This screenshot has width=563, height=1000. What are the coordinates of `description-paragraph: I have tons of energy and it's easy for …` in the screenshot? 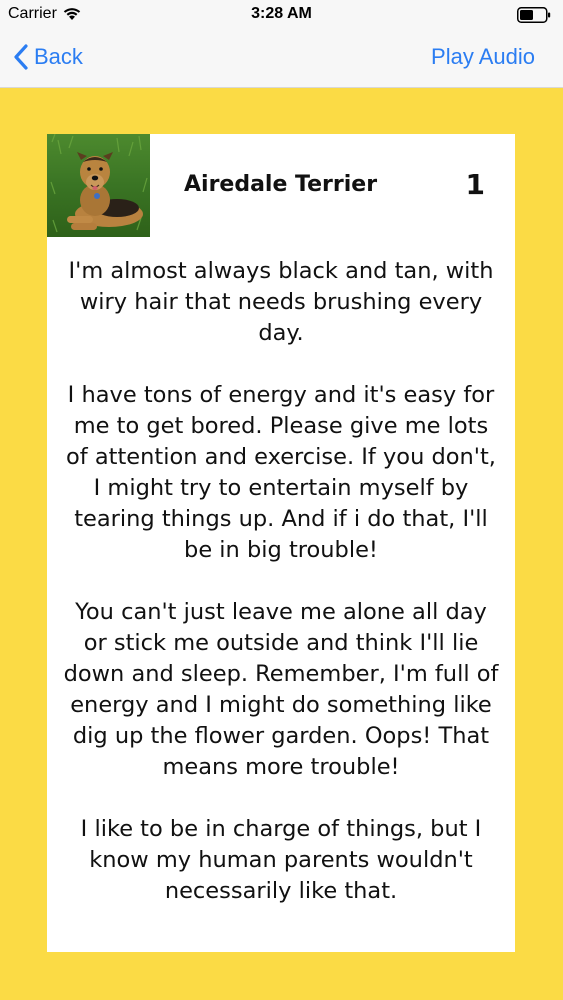 It's located at (281, 472).